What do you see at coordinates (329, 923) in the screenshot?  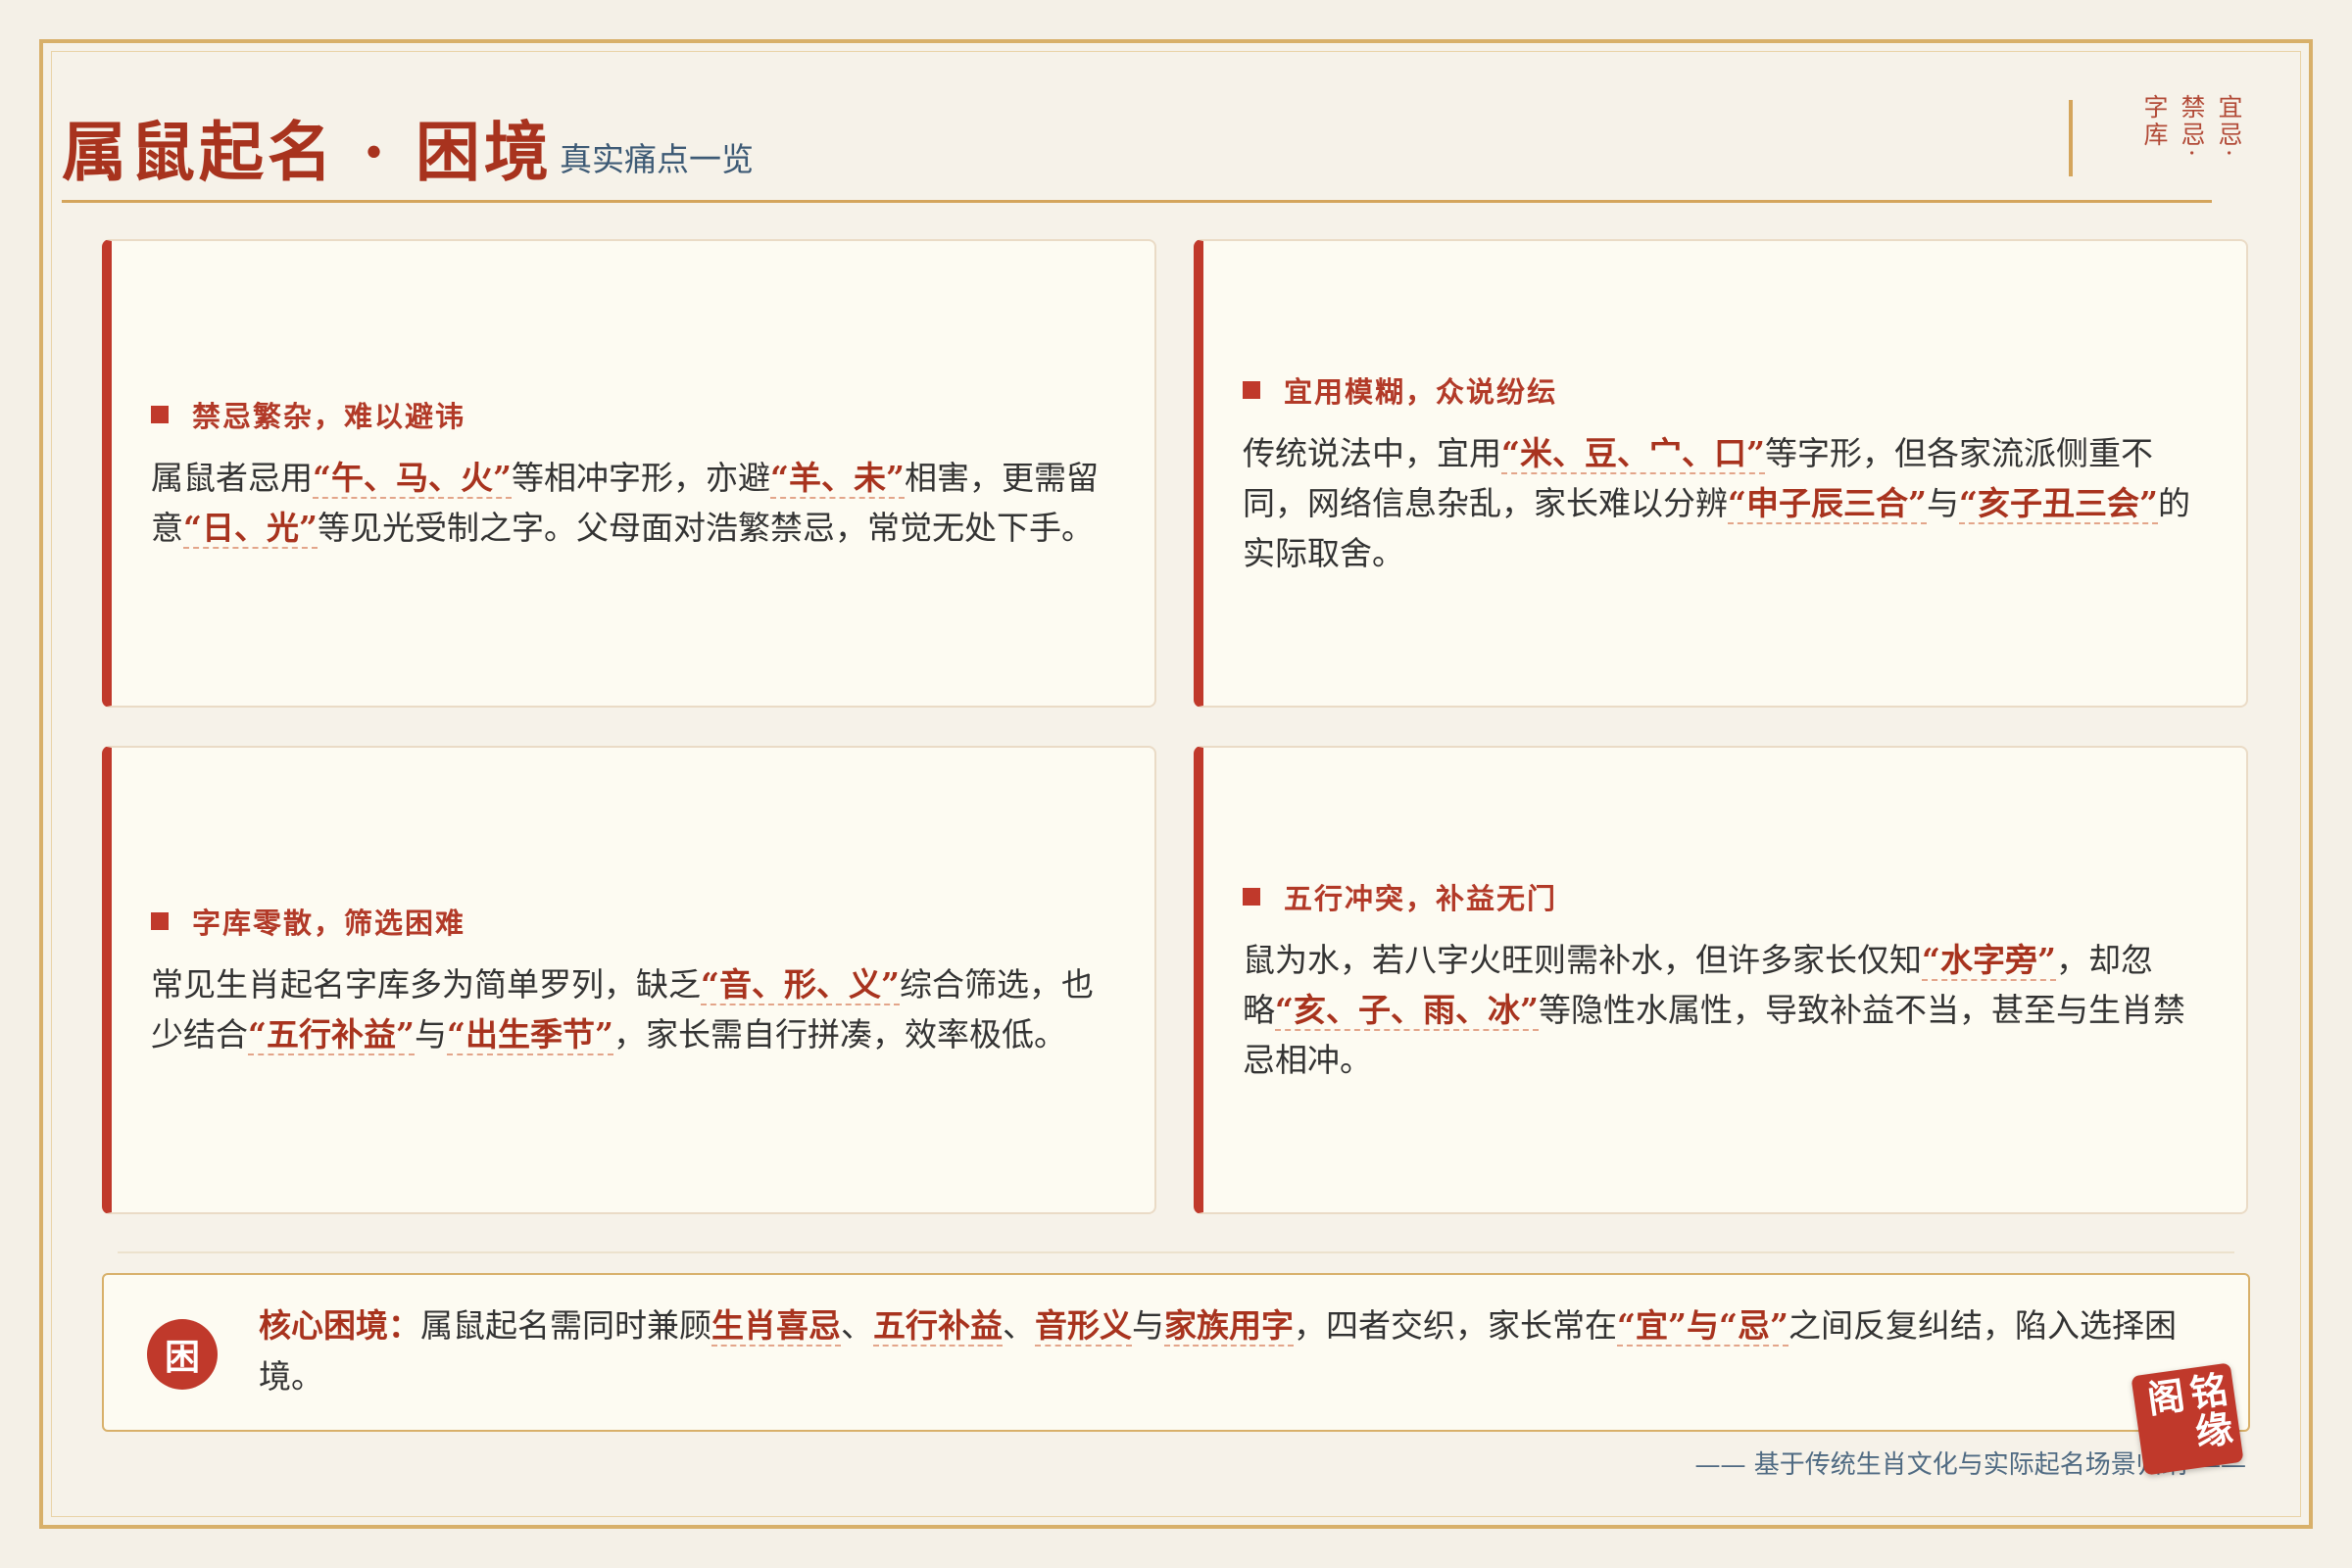 I see `card-title-text: 字库零散，筛选困难` at bounding box center [329, 923].